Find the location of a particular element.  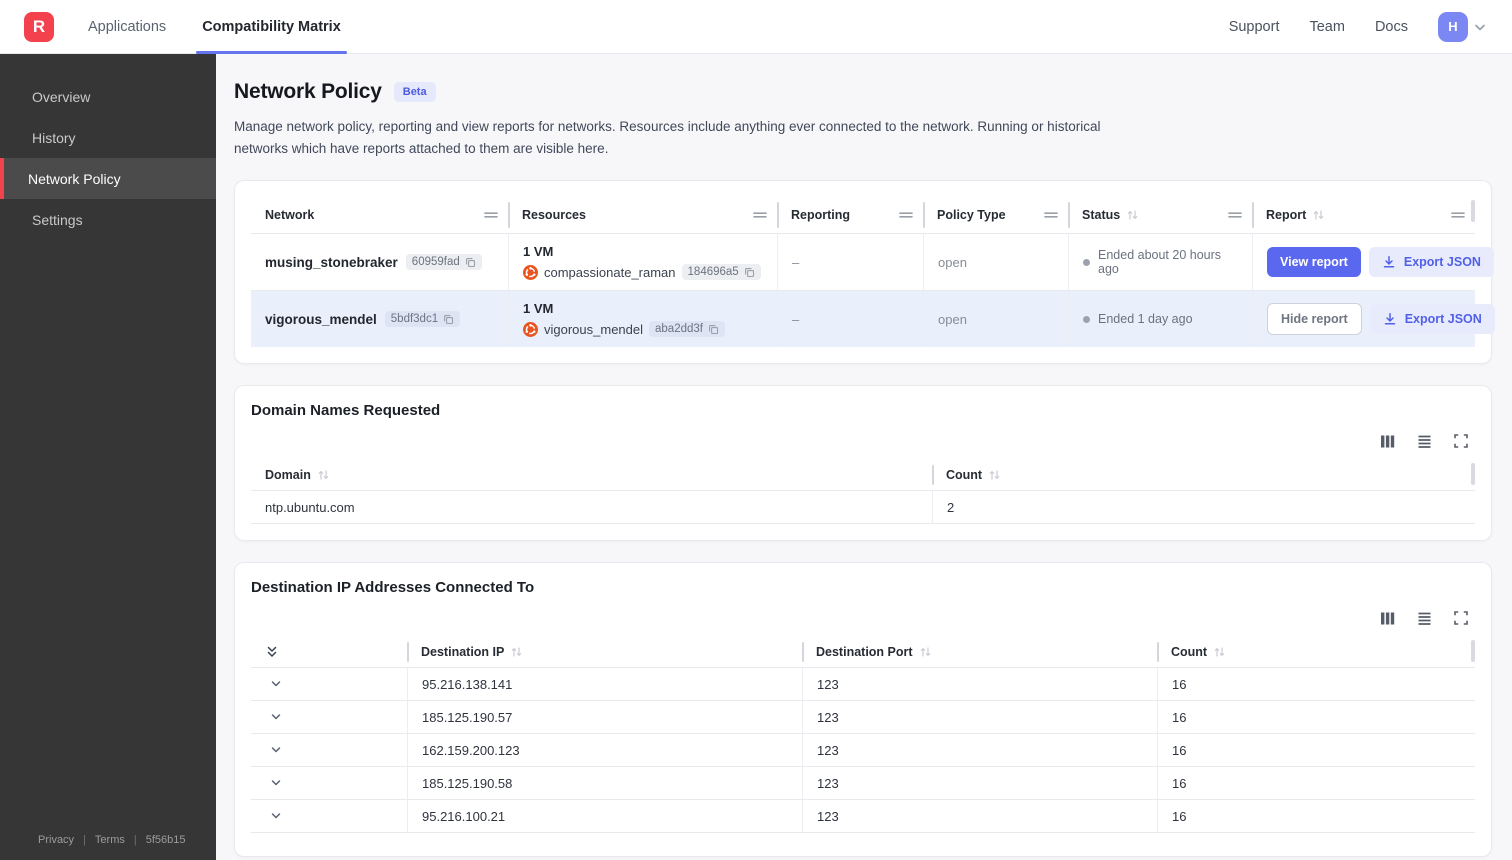

column-header-status: Status is located at coordinates (1160, 215).